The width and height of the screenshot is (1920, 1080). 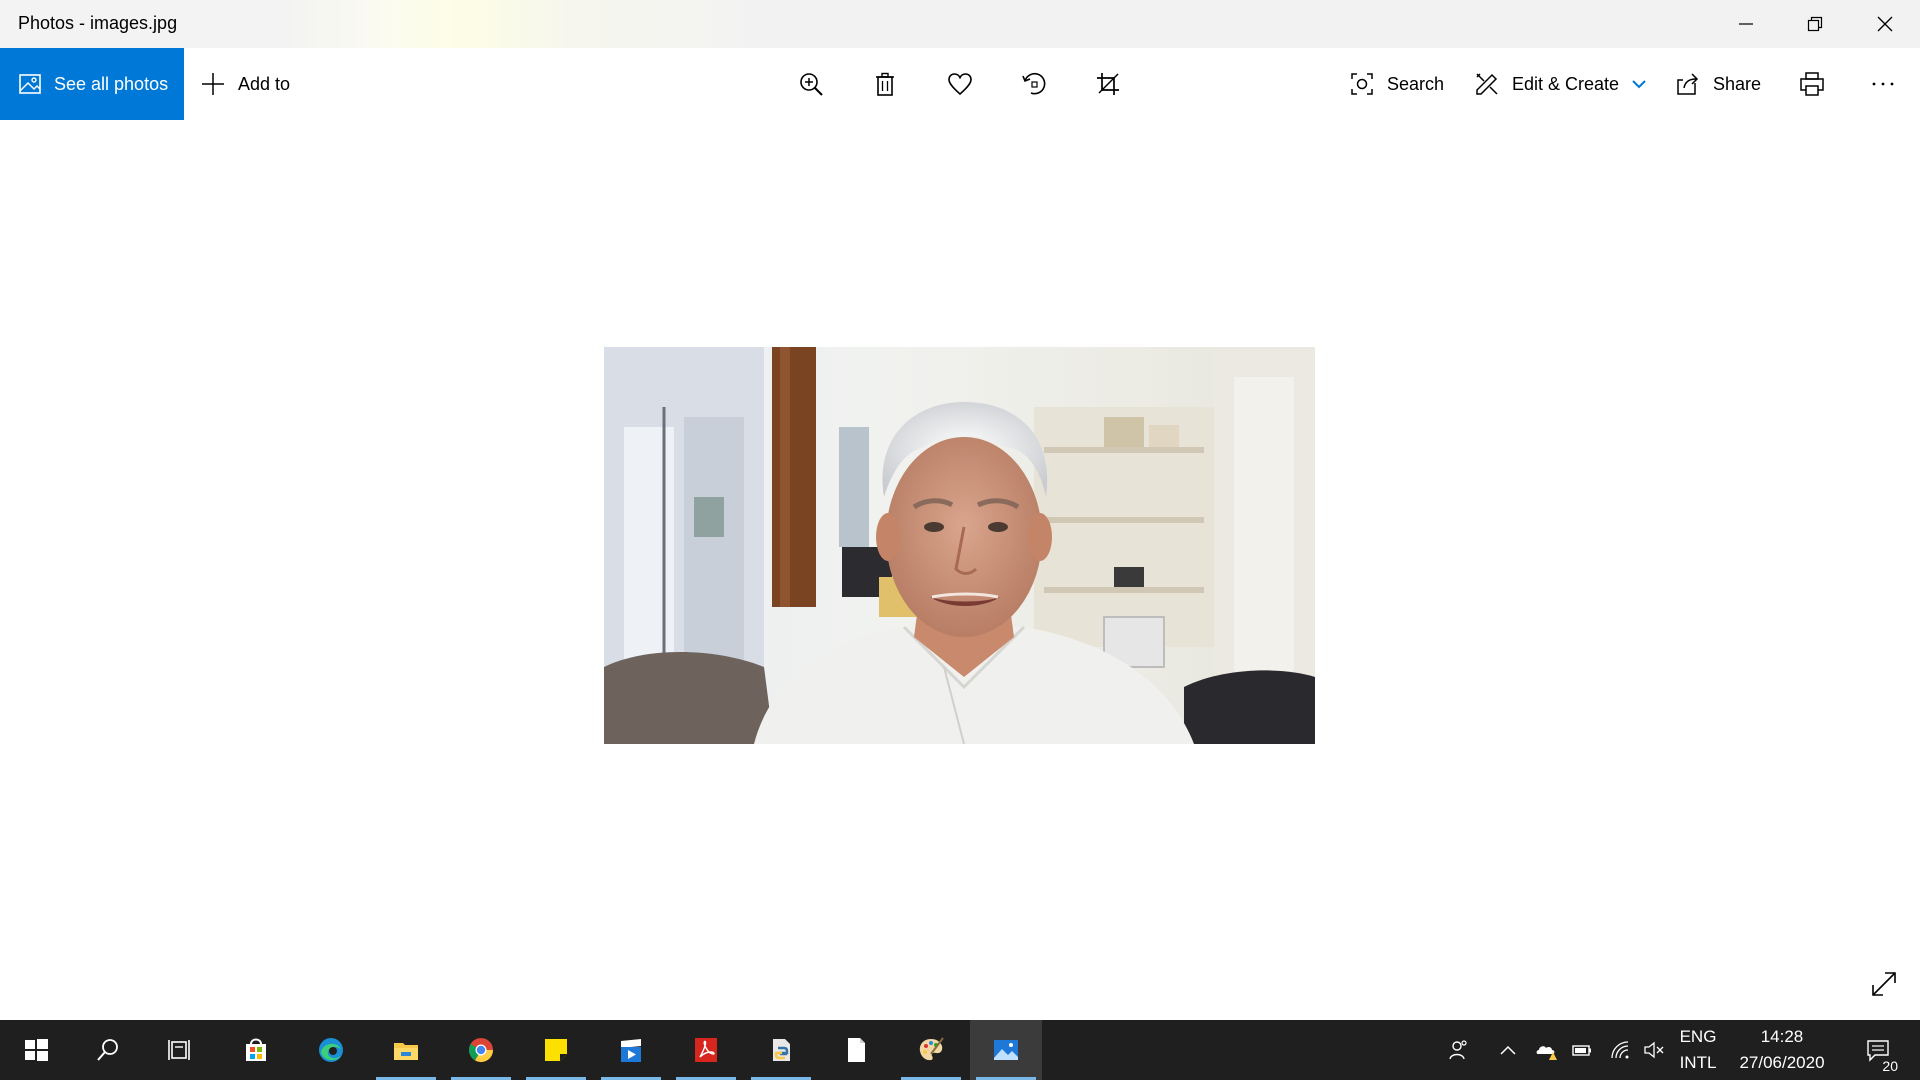 What do you see at coordinates (111, 83) in the screenshot?
I see `see-all-photos-label: See all photos` at bounding box center [111, 83].